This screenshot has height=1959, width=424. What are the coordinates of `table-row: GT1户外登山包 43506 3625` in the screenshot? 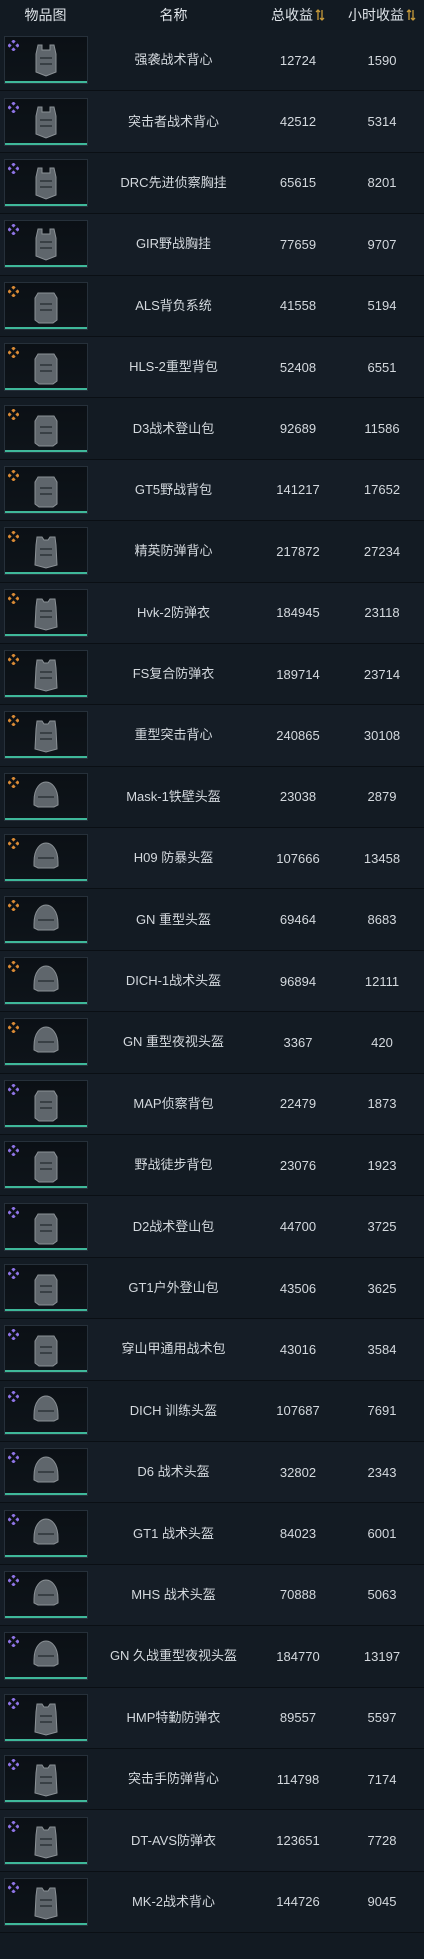 It's located at (212, 1288).